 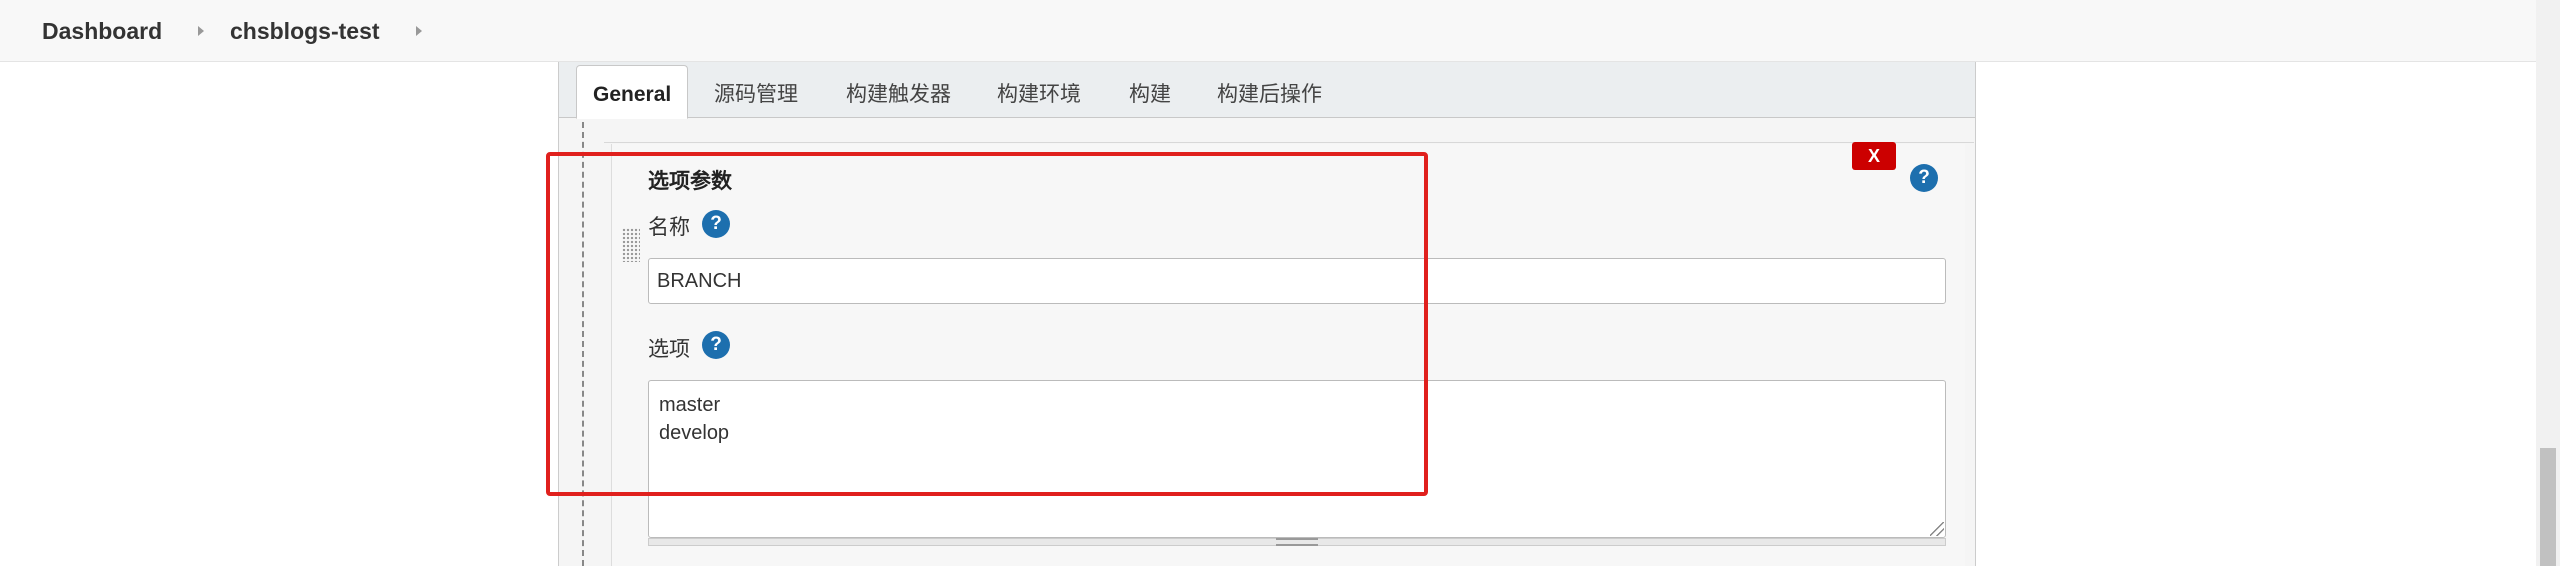 I want to click on expand-grip-icon, so click(x=1297, y=542).